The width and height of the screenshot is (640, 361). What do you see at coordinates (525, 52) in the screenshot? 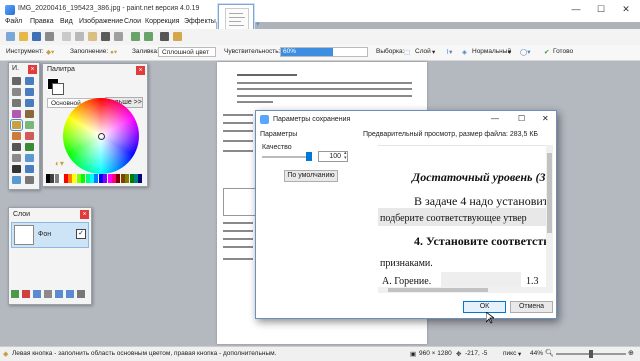
I see `alpha-icon: ◯▾` at bounding box center [525, 52].